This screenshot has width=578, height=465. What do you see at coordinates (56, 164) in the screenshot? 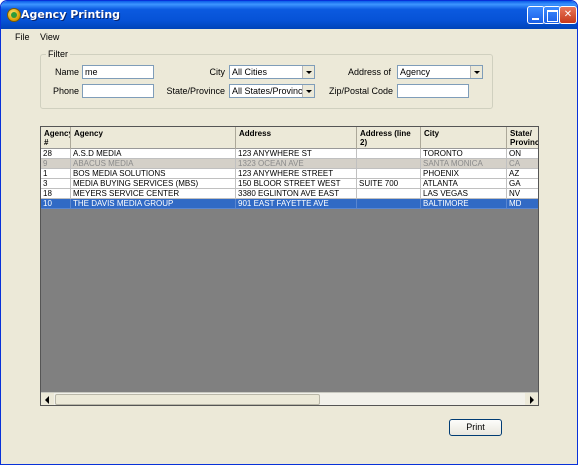
I see `table-cell: 9` at bounding box center [56, 164].